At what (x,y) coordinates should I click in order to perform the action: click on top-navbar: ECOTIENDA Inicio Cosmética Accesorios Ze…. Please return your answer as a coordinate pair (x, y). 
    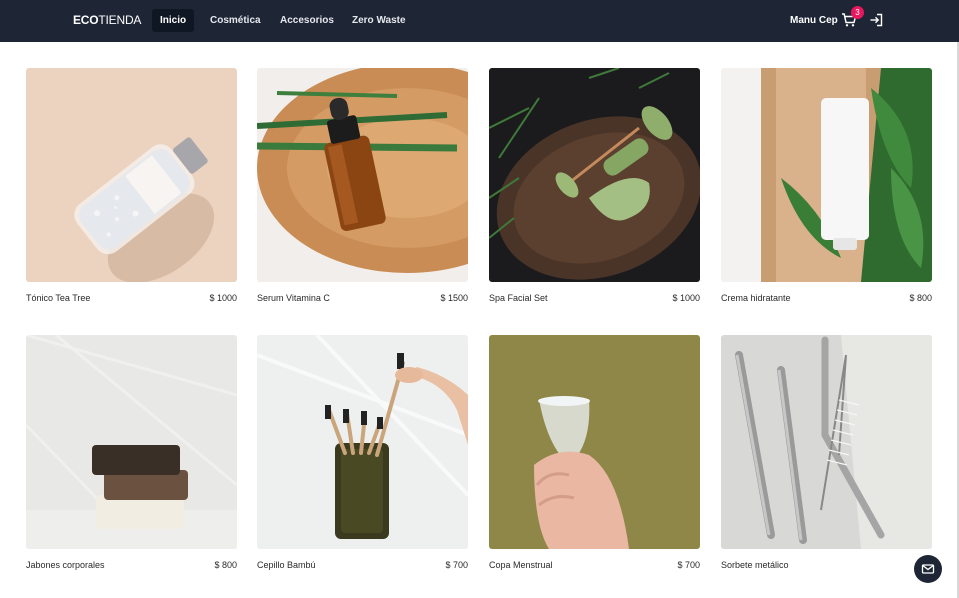
    Looking at the image, I should click on (479, 21).